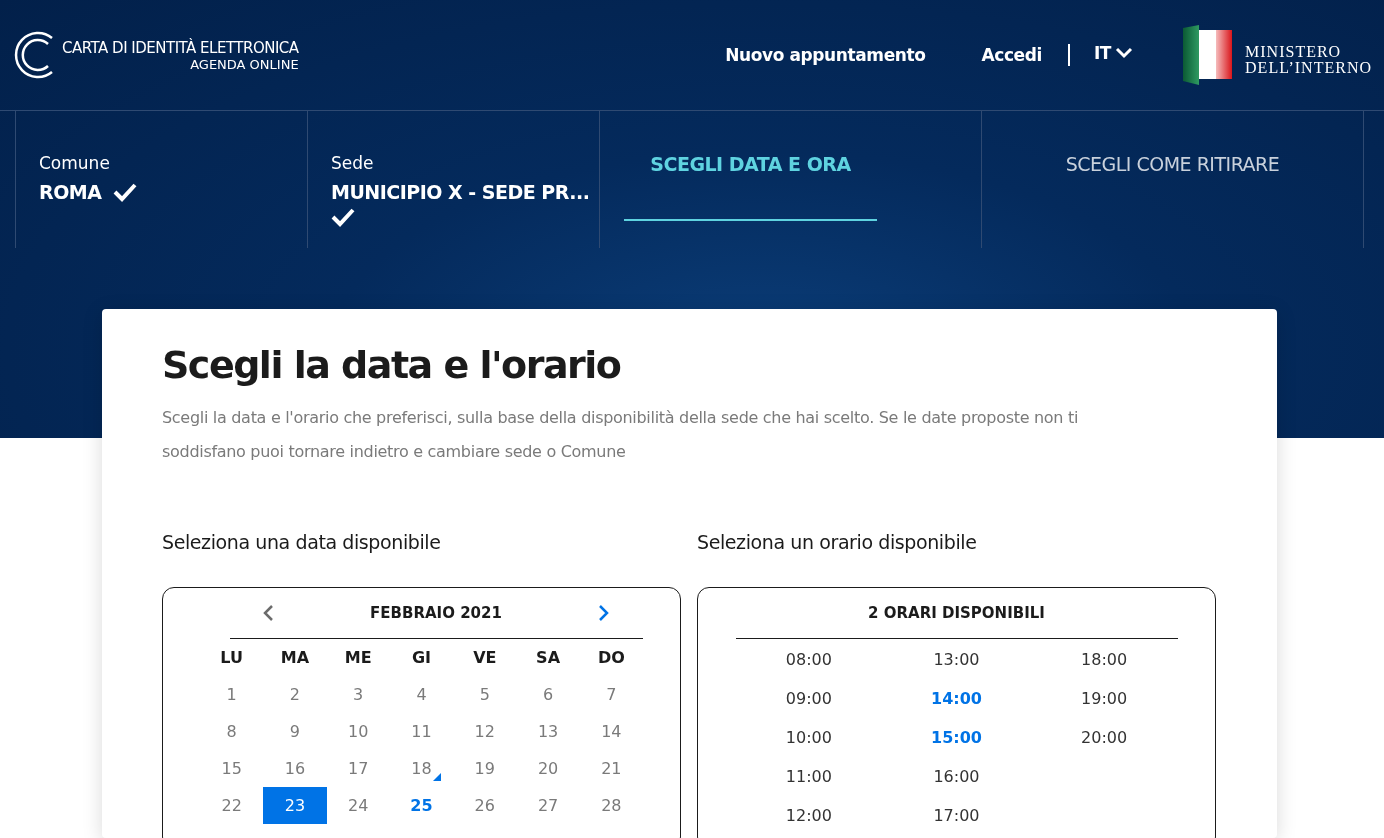 The height and width of the screenshot is (838, 1384). What do you see at coordinates (809, 737) in the screenshot?
I see `time-slot: 10:00` at bounding box center [809, 737].